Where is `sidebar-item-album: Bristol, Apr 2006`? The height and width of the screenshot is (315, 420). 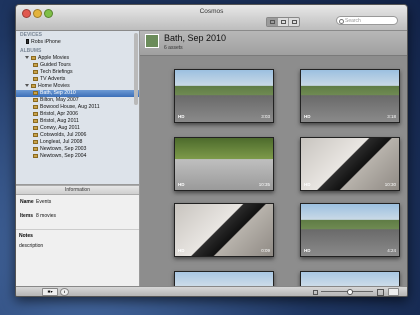
sidebar-item-album: Bristol, Apr 2006 is located at coordinates (77, 114).